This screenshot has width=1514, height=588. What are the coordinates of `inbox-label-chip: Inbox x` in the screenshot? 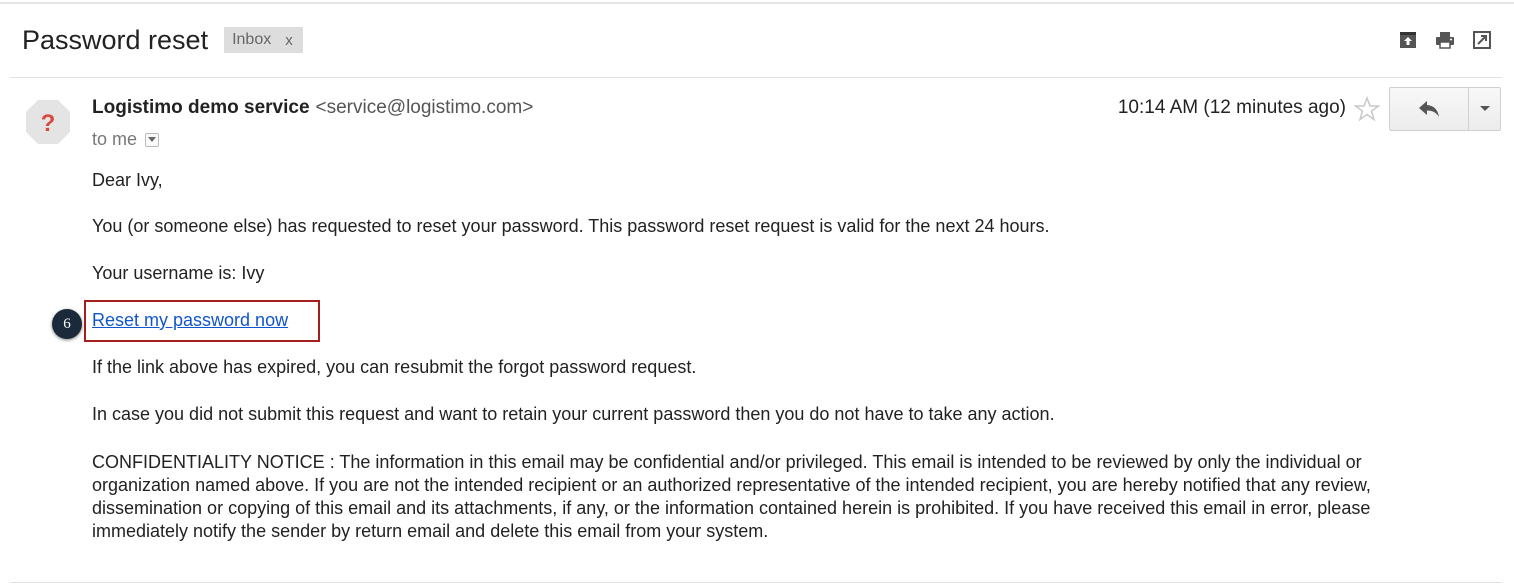 It's located at (263, 40).